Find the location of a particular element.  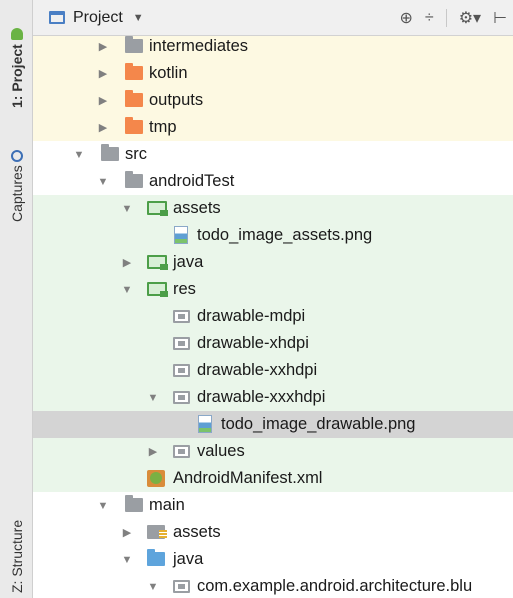

tree-row-androidtest: ▼ androidTest is located at coordinates (273, 181).